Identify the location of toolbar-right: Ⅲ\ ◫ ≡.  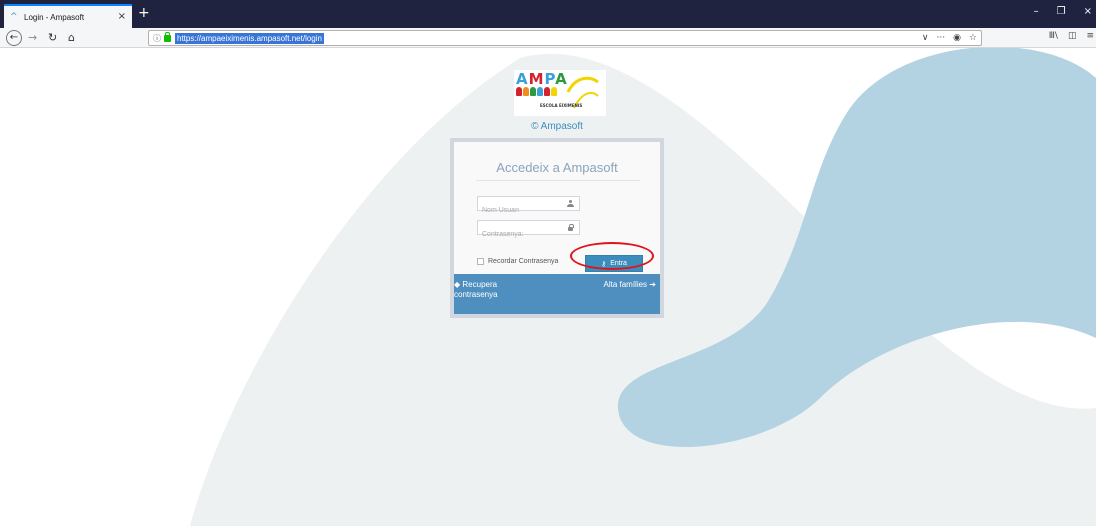
(1071, 36).